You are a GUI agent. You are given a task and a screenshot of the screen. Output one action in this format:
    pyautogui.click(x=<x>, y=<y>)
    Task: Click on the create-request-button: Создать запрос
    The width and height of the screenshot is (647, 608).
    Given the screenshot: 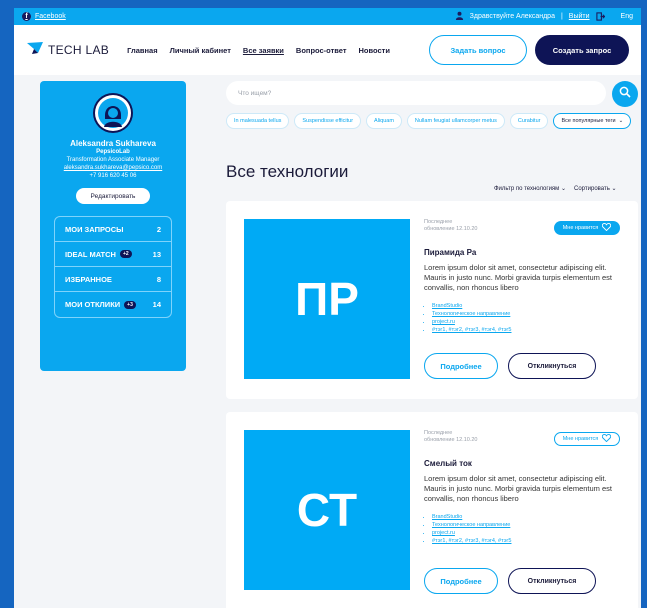 What is the action you would take?
    pyautogui.click(x=582, y=50)
    